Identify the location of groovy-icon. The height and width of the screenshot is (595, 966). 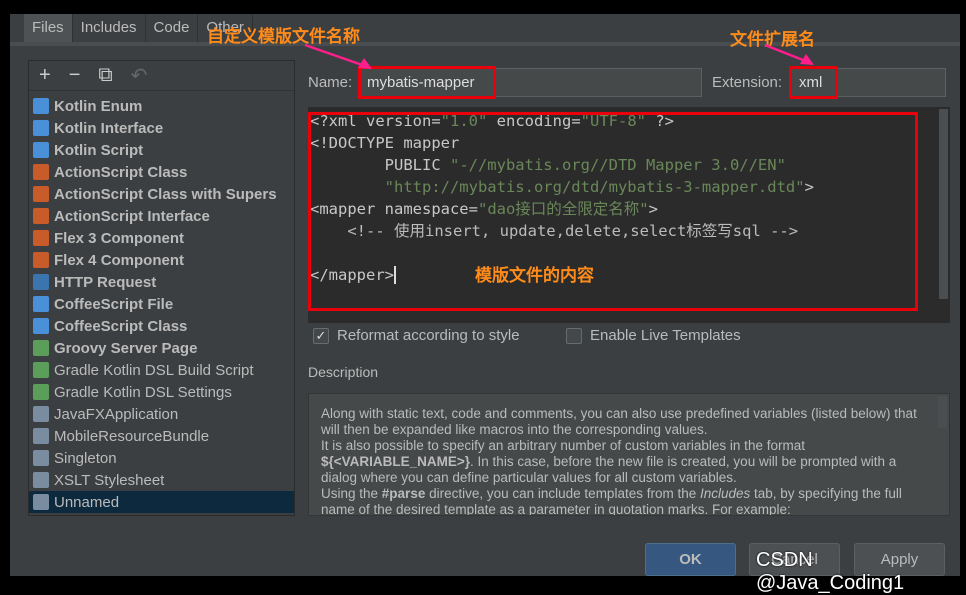
(41, 348).